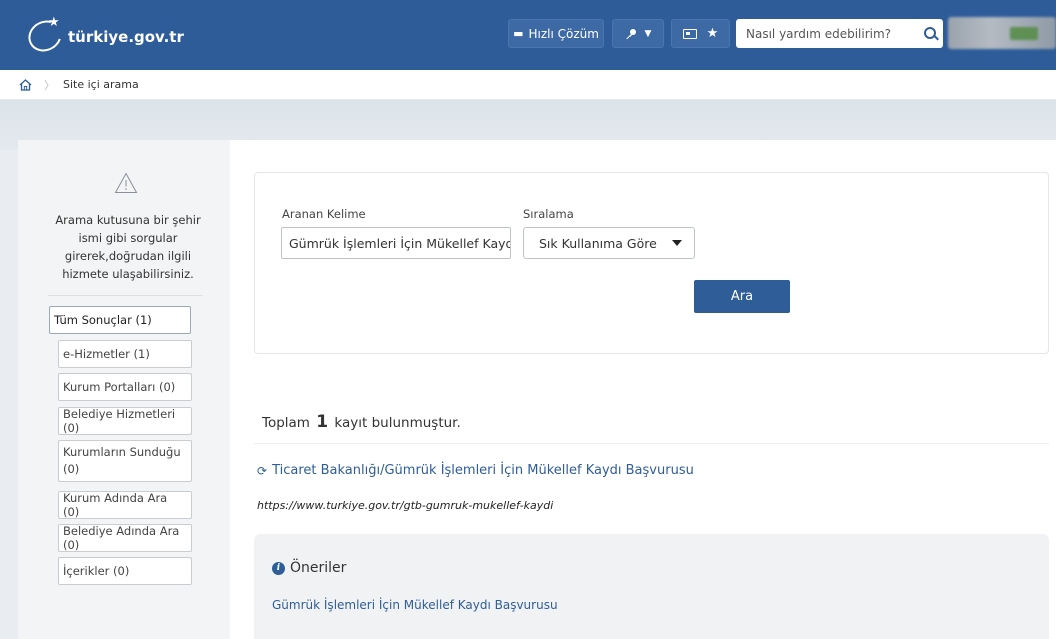 Image resolution: width=1056 pixels, height=639 pixels. I want to click on logo-emblem-icon: ★, so click(45, 36).